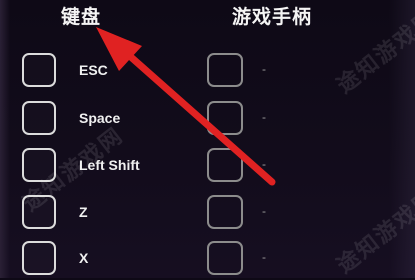  Describe the element at coordinates (272, 17) in the screenshot. I see `gamepad-column-header: 游戏手柄` at that location.